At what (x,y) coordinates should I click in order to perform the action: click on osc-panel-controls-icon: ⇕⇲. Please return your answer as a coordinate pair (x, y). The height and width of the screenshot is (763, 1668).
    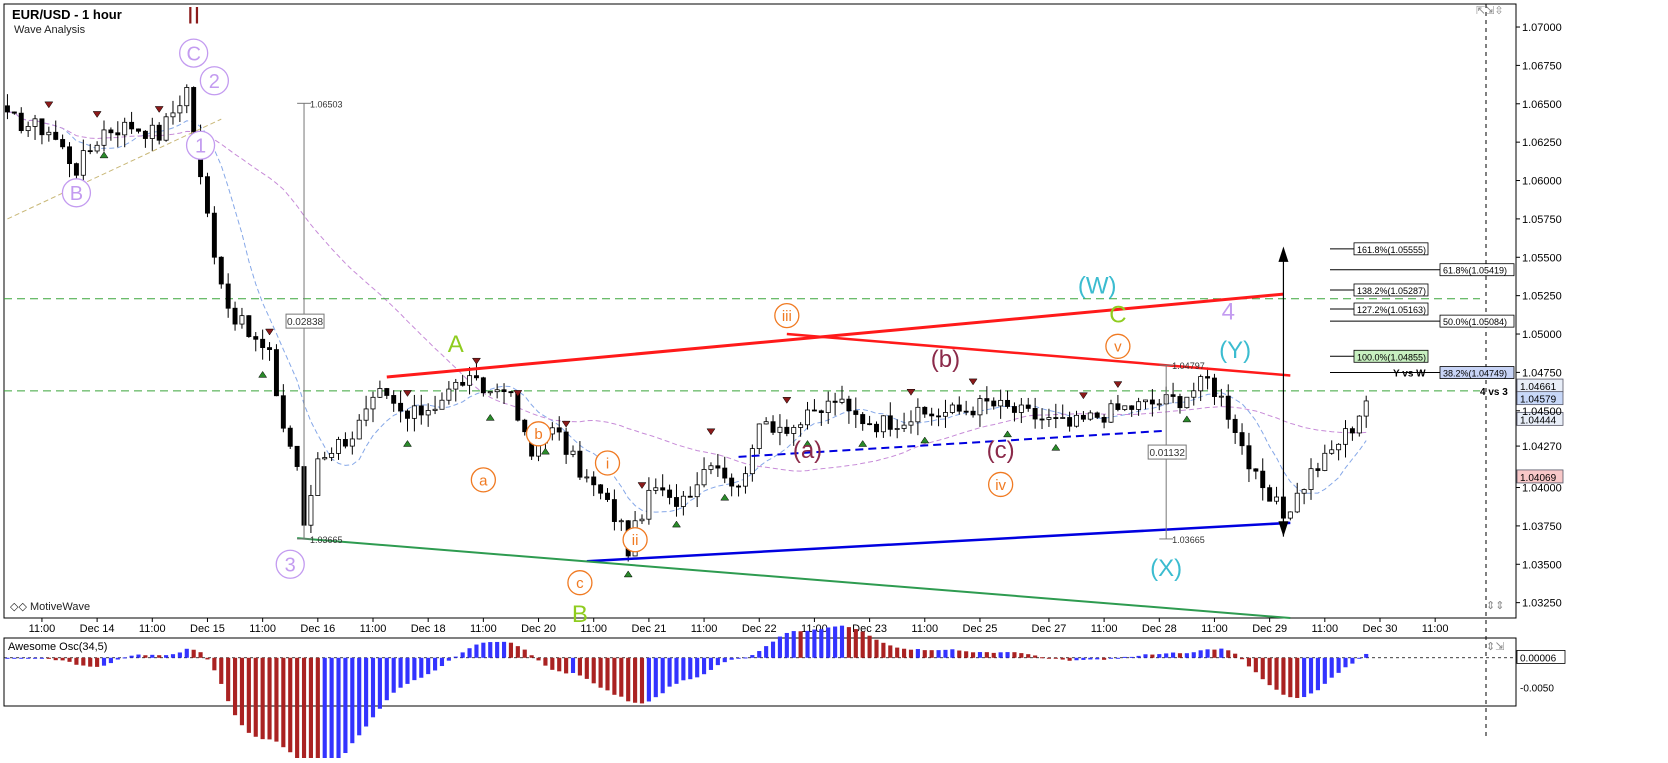
    Looking at the image, I should click on (1495, 646).